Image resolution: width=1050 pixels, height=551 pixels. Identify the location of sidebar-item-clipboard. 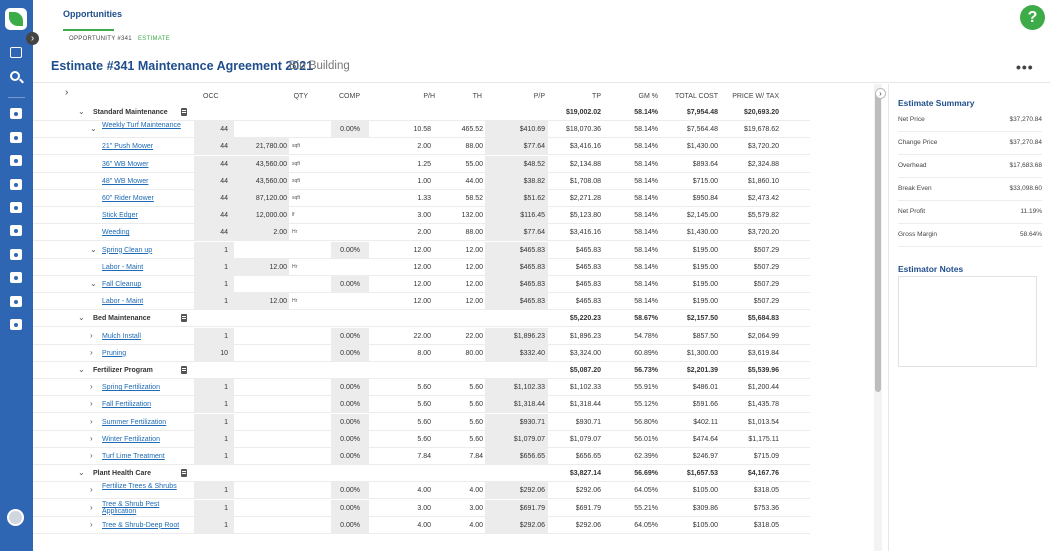
(16, 230).